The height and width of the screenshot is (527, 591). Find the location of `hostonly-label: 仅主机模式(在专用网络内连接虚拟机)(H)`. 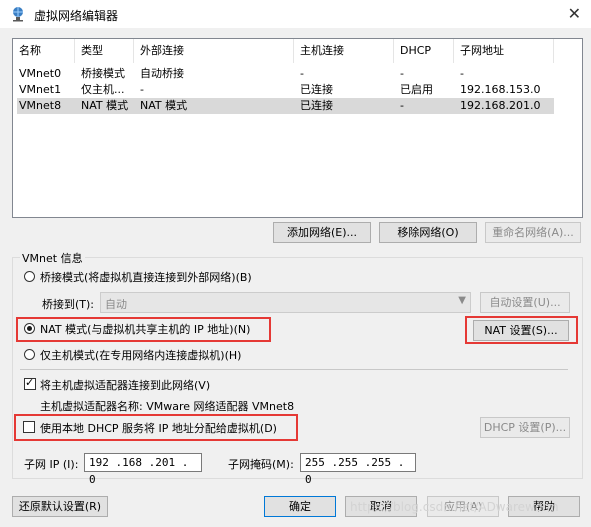

hostonly-label: 仅主机模式(在专用网络内连接虚拟机)(H) is located at coordinates (141, 355).